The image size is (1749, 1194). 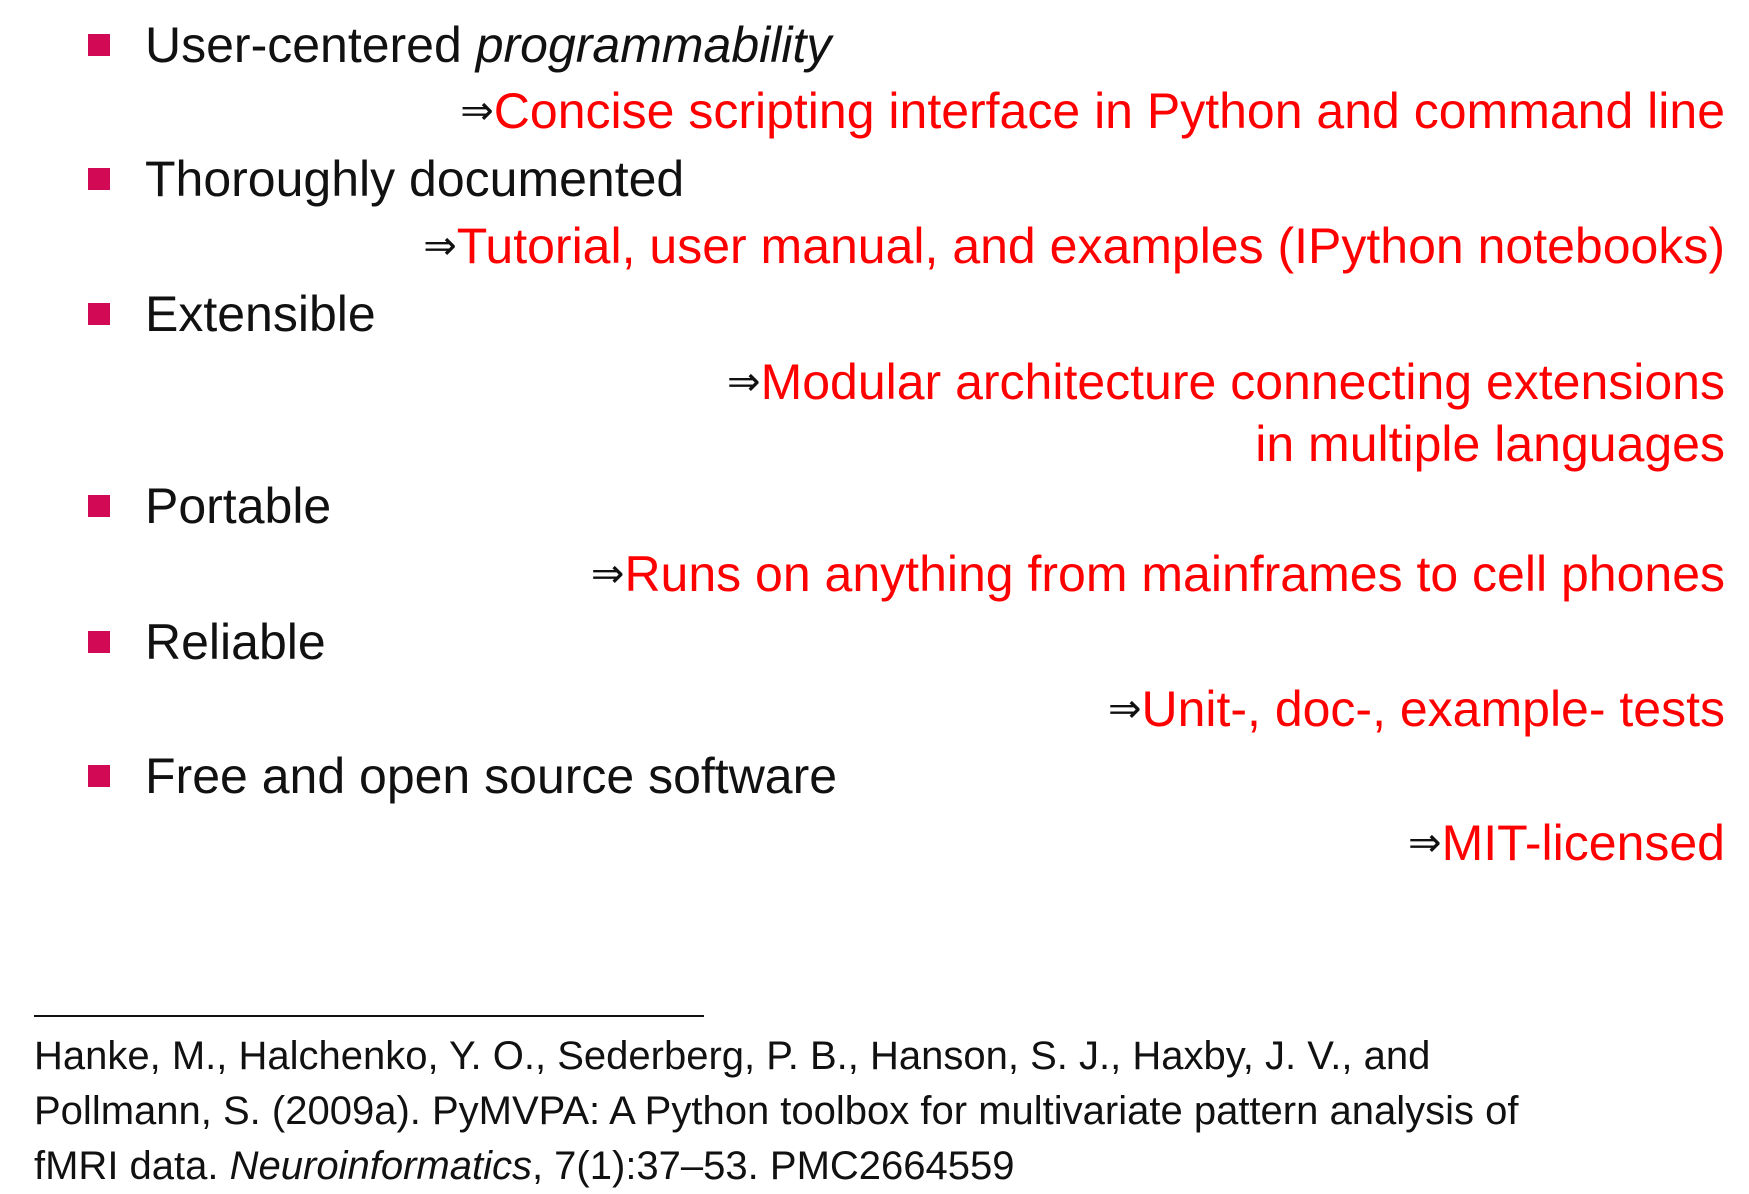 What do you see at coordinates (653, 45) in the screenshot?
I see `feature-label-emphasis: programmability` at bounding box center [653, 45].